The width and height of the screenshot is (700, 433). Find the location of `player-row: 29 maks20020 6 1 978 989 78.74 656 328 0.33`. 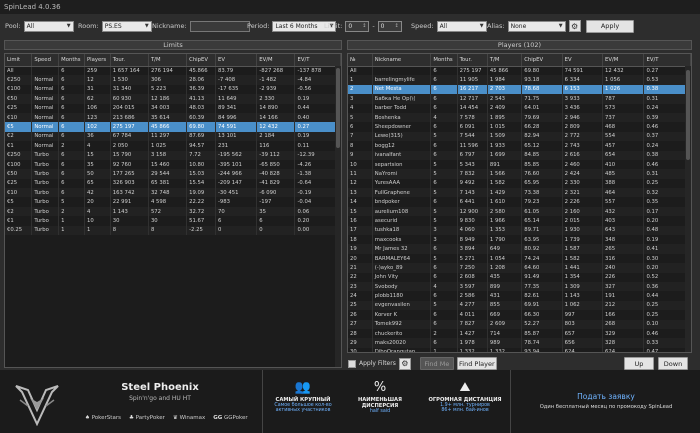

player-row: 29 maks20020 6 1 978 989 78.74 656 328 0.33 is located at coordinates (519, 343).